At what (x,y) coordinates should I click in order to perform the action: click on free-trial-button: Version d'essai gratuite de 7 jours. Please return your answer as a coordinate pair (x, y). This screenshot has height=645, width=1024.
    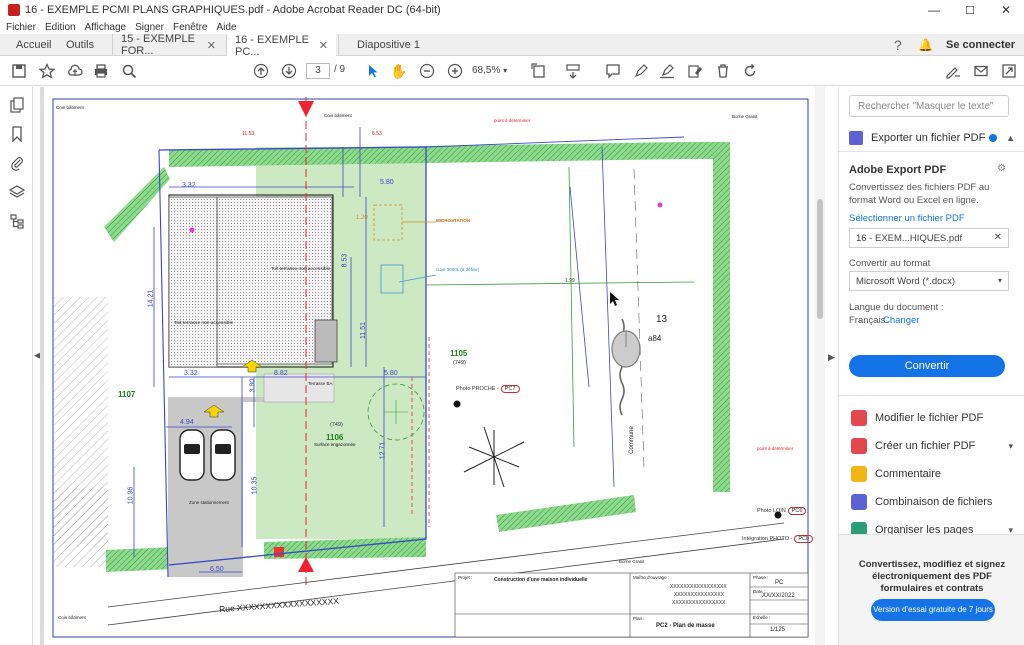
    Looking at the image, I should click on (933, 610).